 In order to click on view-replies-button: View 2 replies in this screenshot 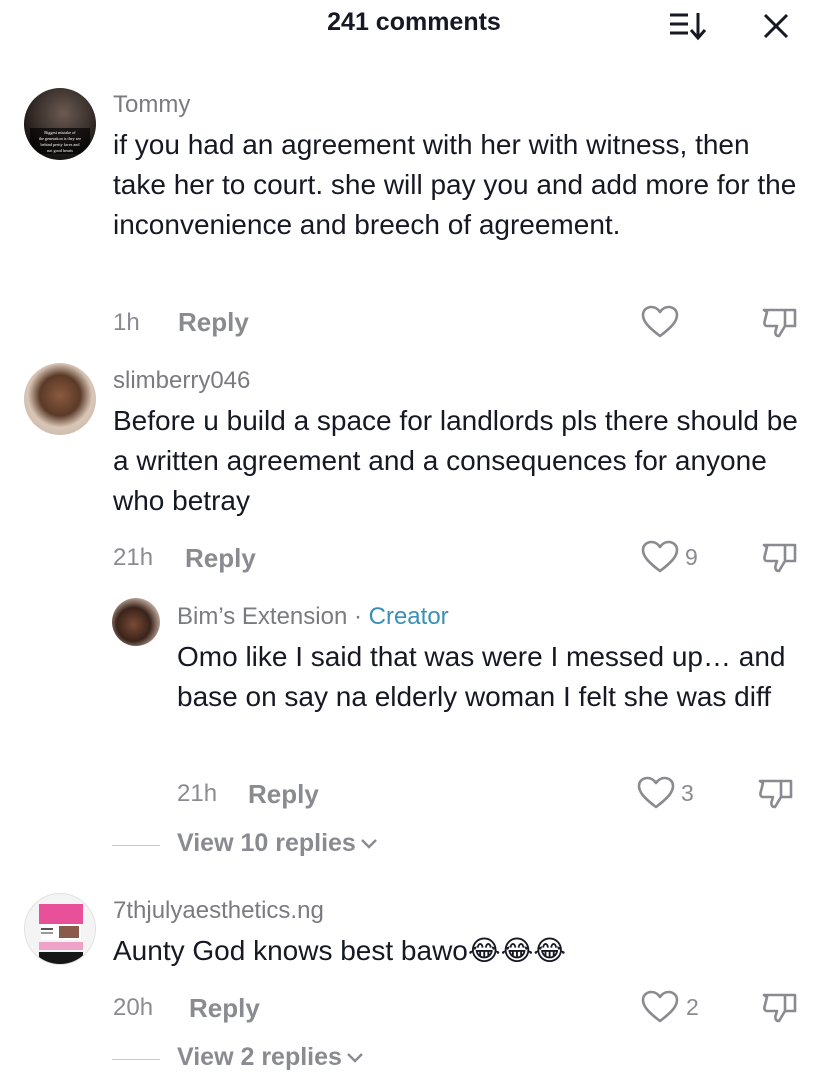, I will do `click(270, 1057)`.